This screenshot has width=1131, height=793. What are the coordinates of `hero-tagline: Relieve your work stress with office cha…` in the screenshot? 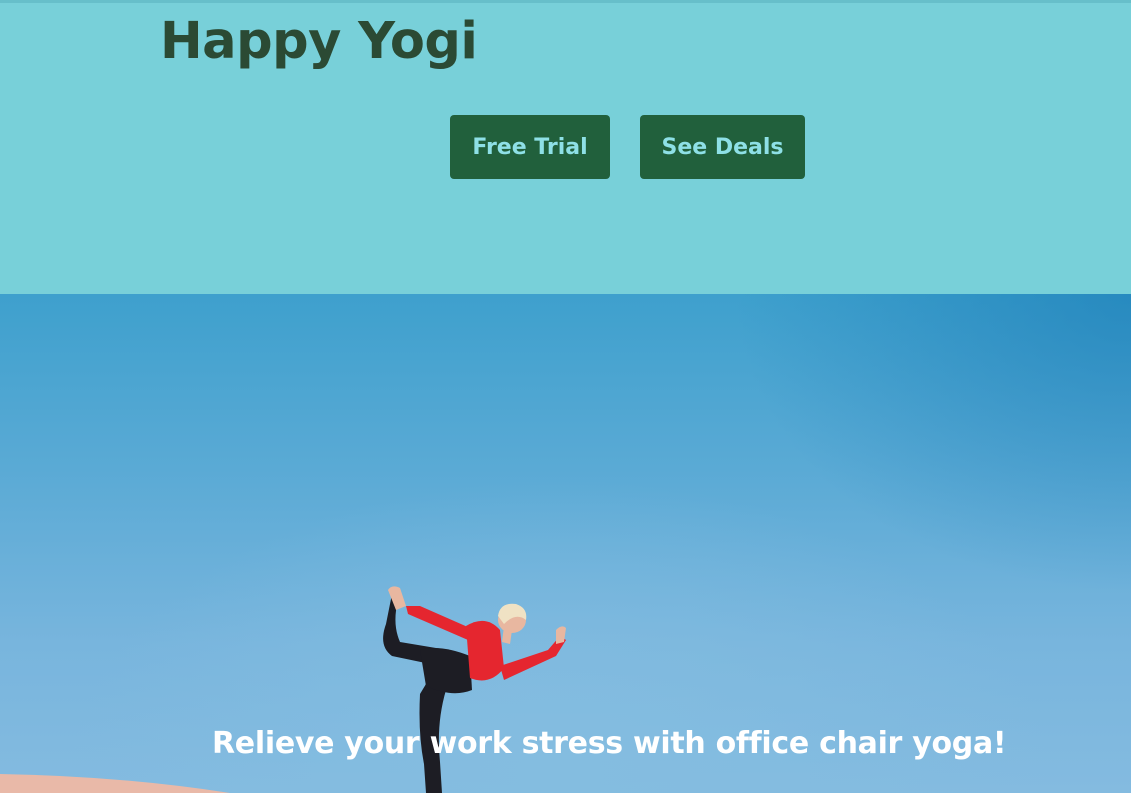 It's located at (609, 743).